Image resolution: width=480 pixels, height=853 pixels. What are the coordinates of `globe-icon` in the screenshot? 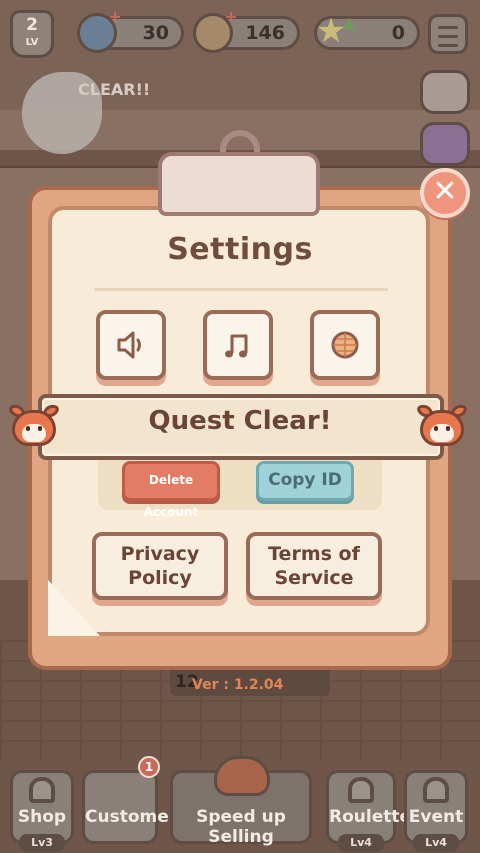 It's located at (345, 345).